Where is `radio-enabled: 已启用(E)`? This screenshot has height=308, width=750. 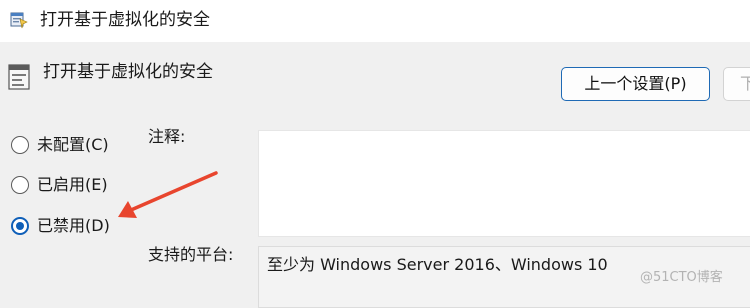
radio-enabled: 已启用(E) is located at coordinates (59, 185).